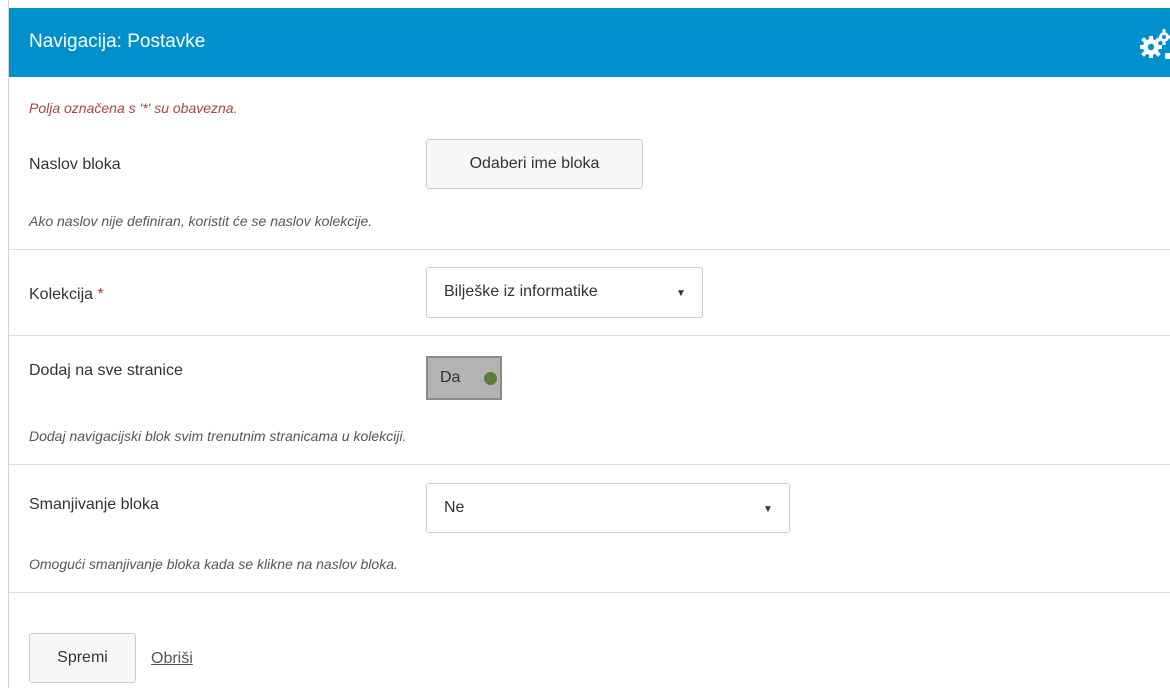 The image size is (1170, 688). Describe the element at coordinates (61, 294) in the screenshot. I see `collection-label-text: Kolekcija` at that location.